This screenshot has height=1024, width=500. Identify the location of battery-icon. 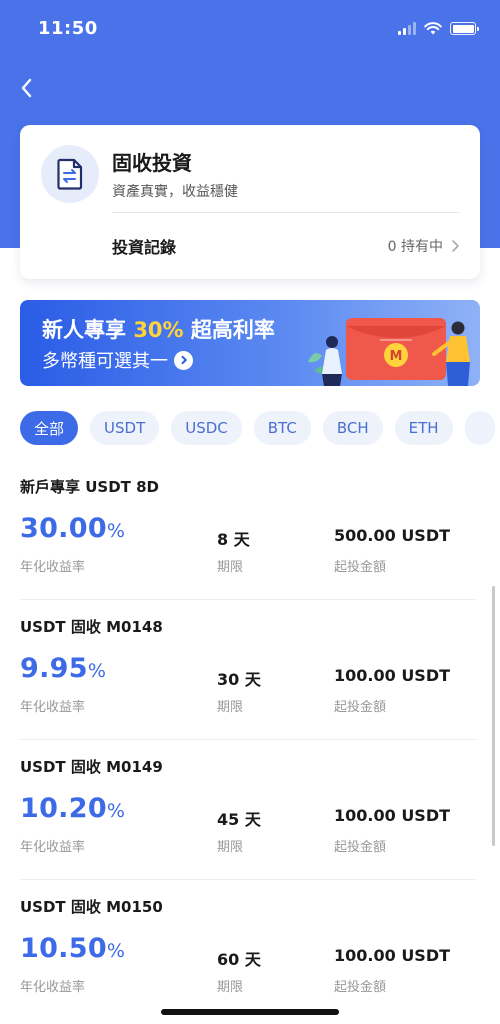
(464, 28).